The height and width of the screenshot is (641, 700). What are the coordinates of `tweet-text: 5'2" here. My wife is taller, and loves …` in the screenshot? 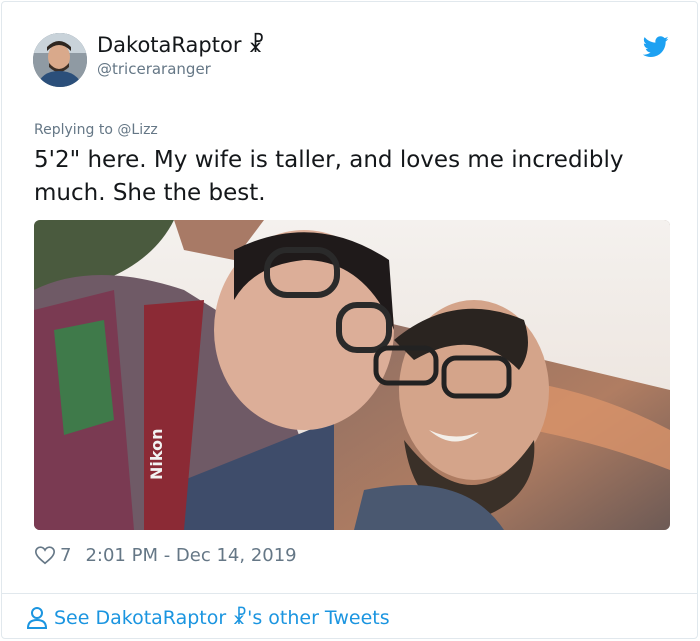 It's located at (329, 176).